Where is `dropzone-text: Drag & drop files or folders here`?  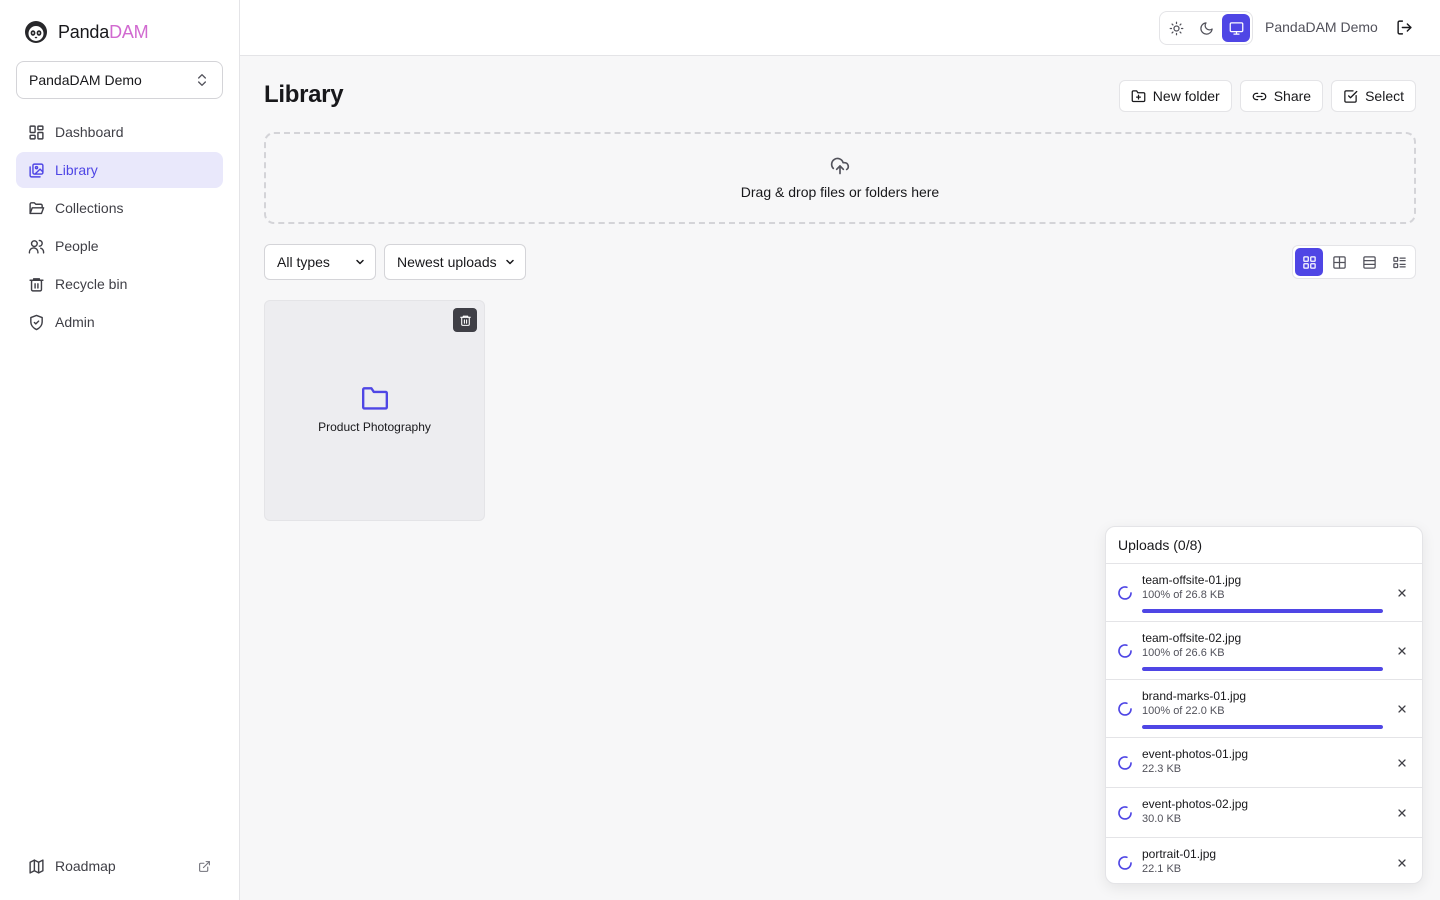
dropzone-text: Drag & drop files or folders here is located at coordinates (840, 192).